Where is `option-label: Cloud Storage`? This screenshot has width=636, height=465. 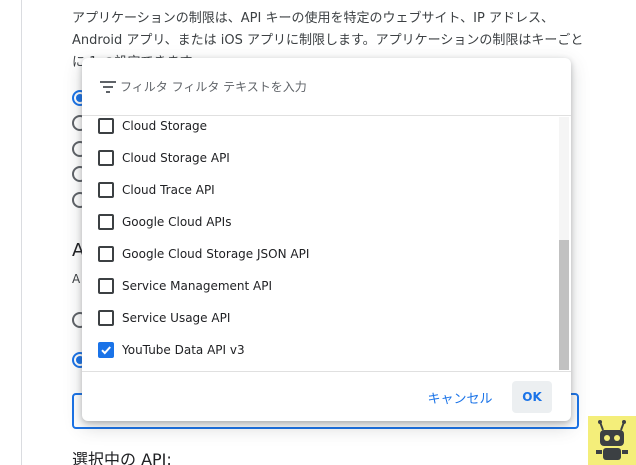 option-label: Cloud Storage is located at coordinates (165, 126).